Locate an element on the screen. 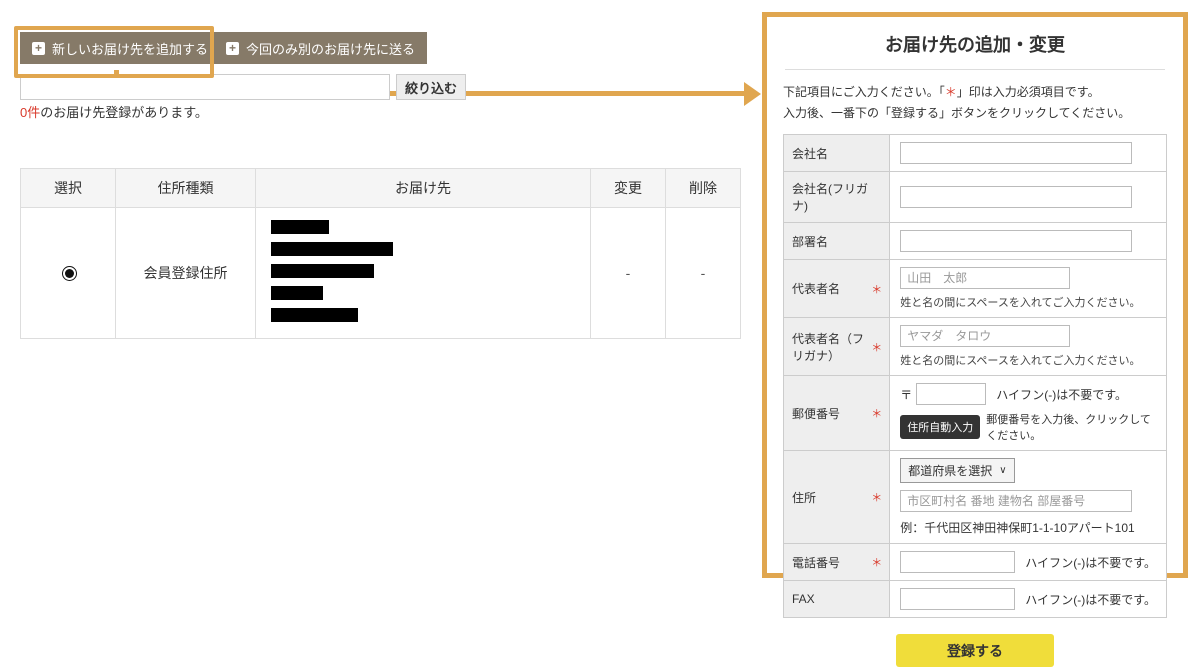  form-row-fax: FAX ハイフン(-)は不要です。 is located at coordinates (974, 599).